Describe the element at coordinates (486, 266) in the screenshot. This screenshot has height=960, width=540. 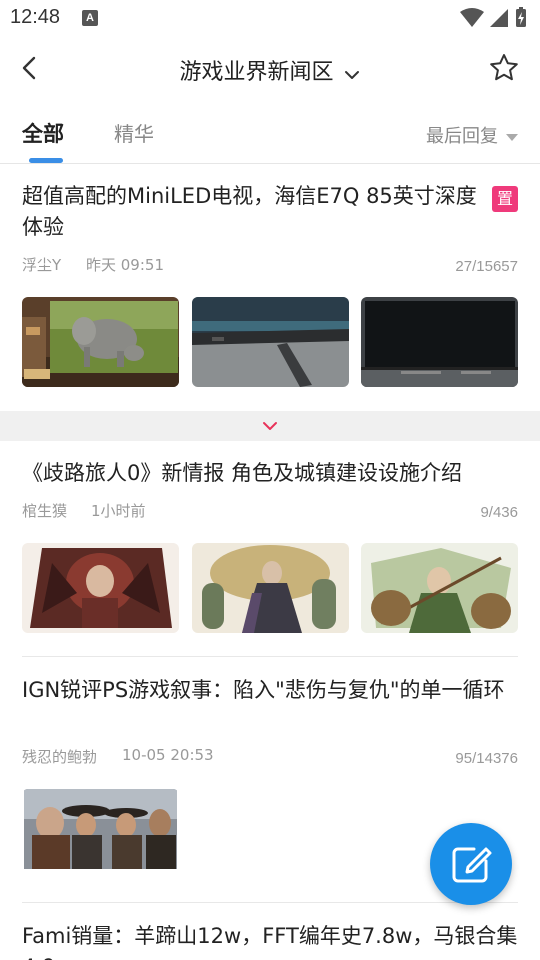
I see `reply-view-count: 27/15657` at that location.